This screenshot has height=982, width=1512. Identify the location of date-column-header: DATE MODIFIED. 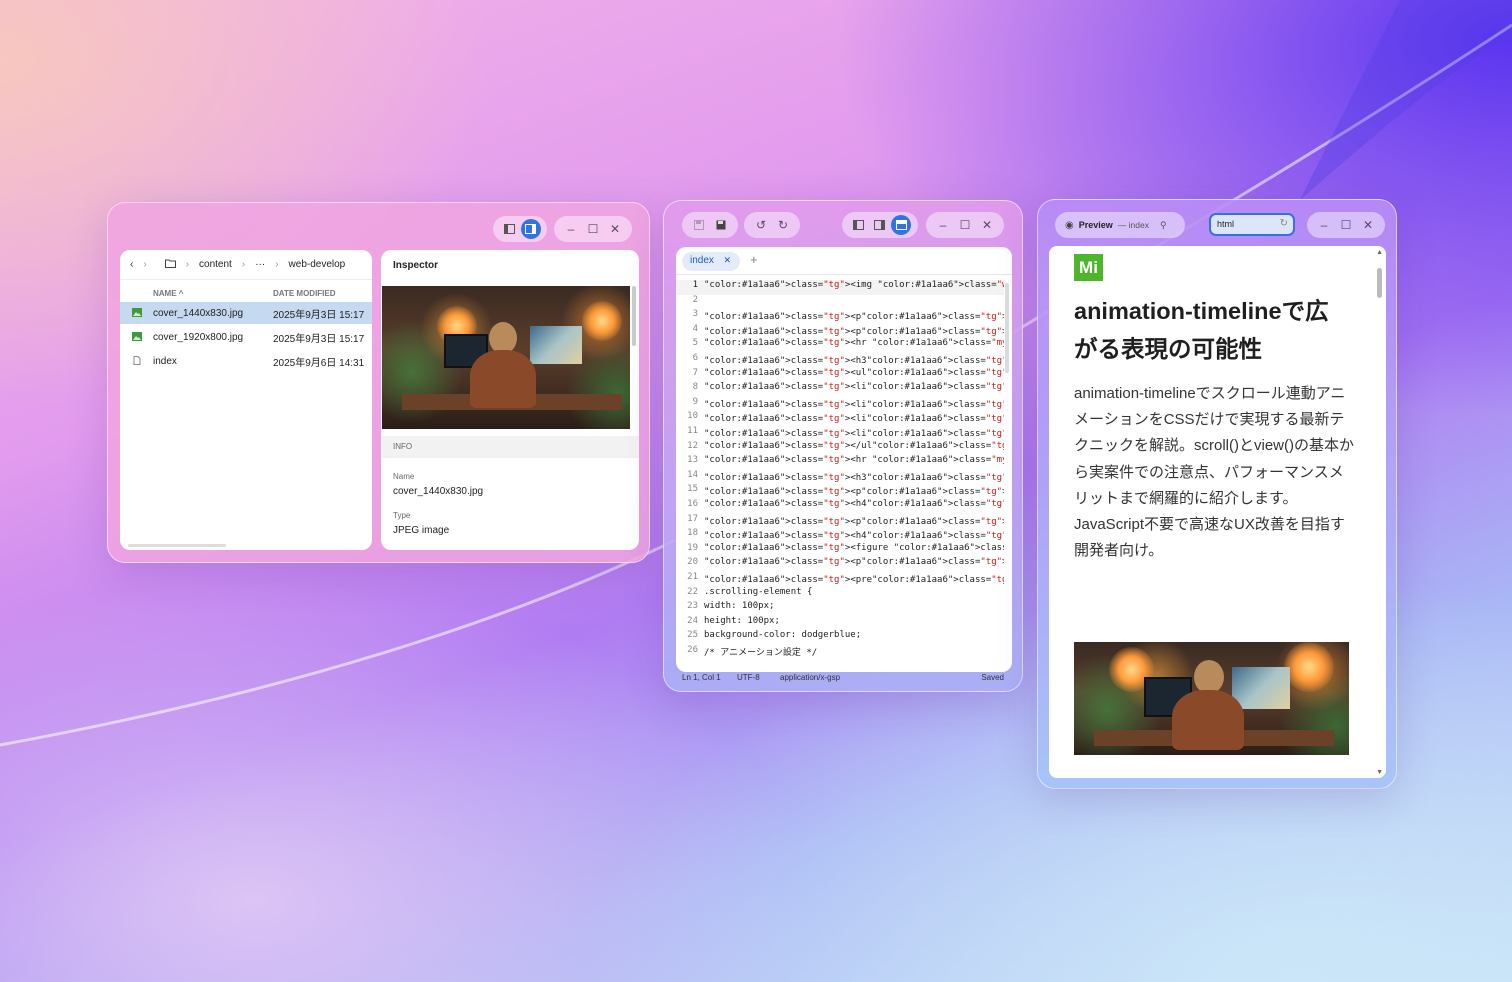
(304, 293).